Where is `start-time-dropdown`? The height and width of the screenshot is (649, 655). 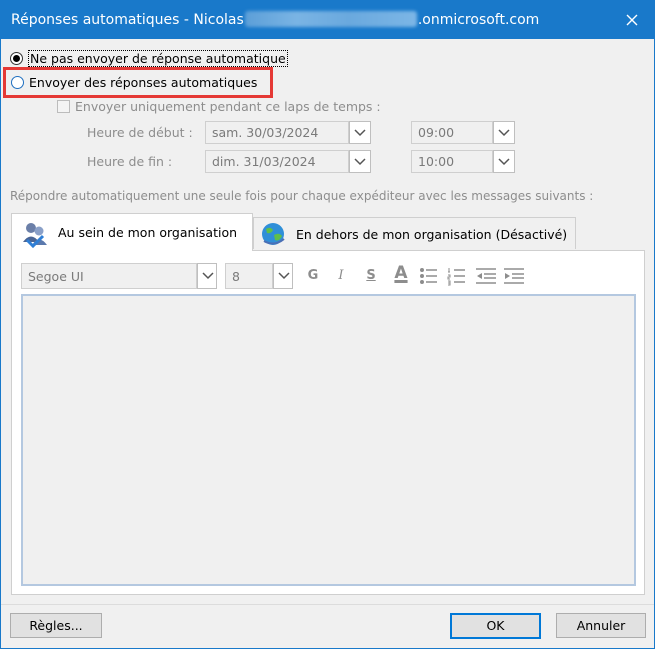 start-time-dropdown is located at coordinates (504, 132).